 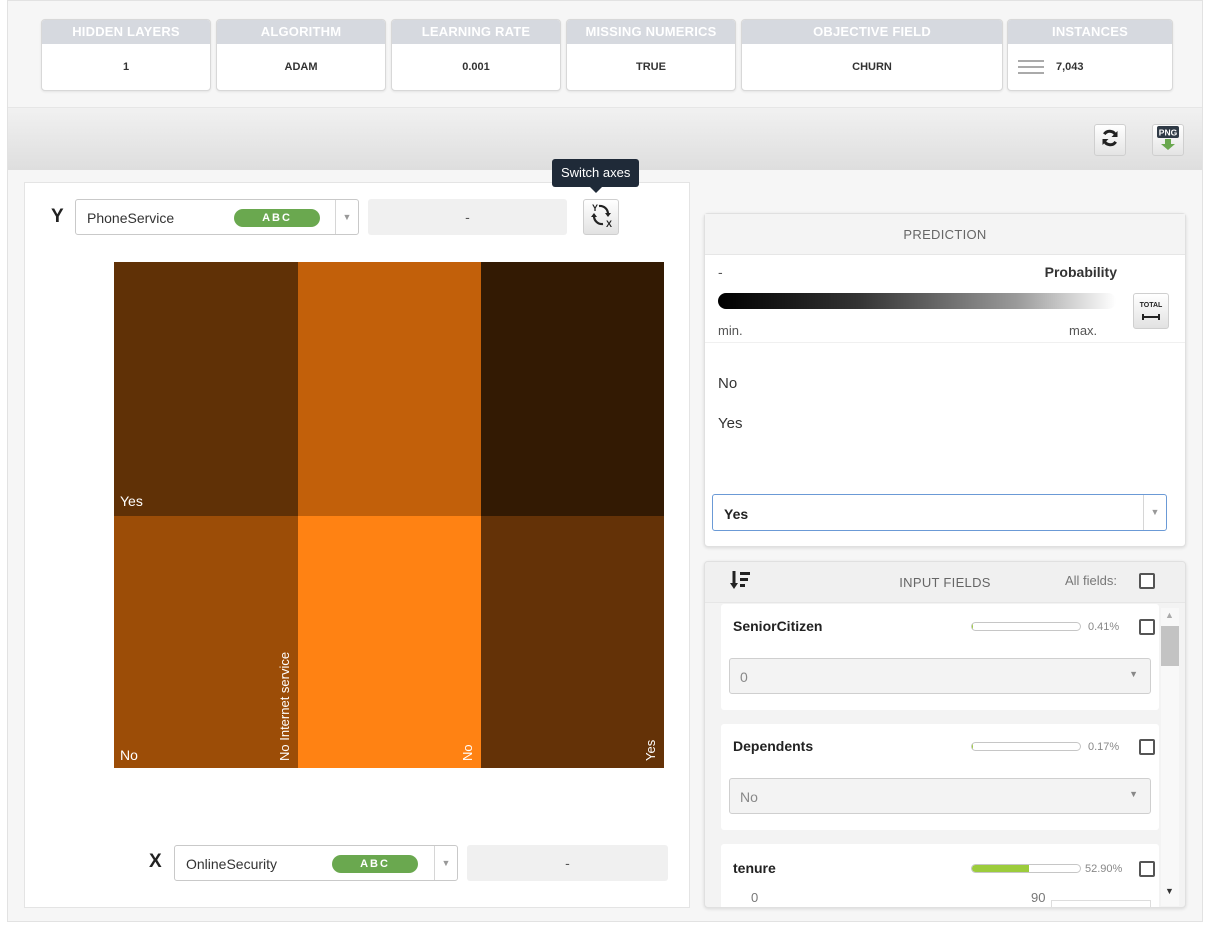 I want to click on card-hidden-layers: HIDDEN LAYERS 1, so click(x=126, y=55).